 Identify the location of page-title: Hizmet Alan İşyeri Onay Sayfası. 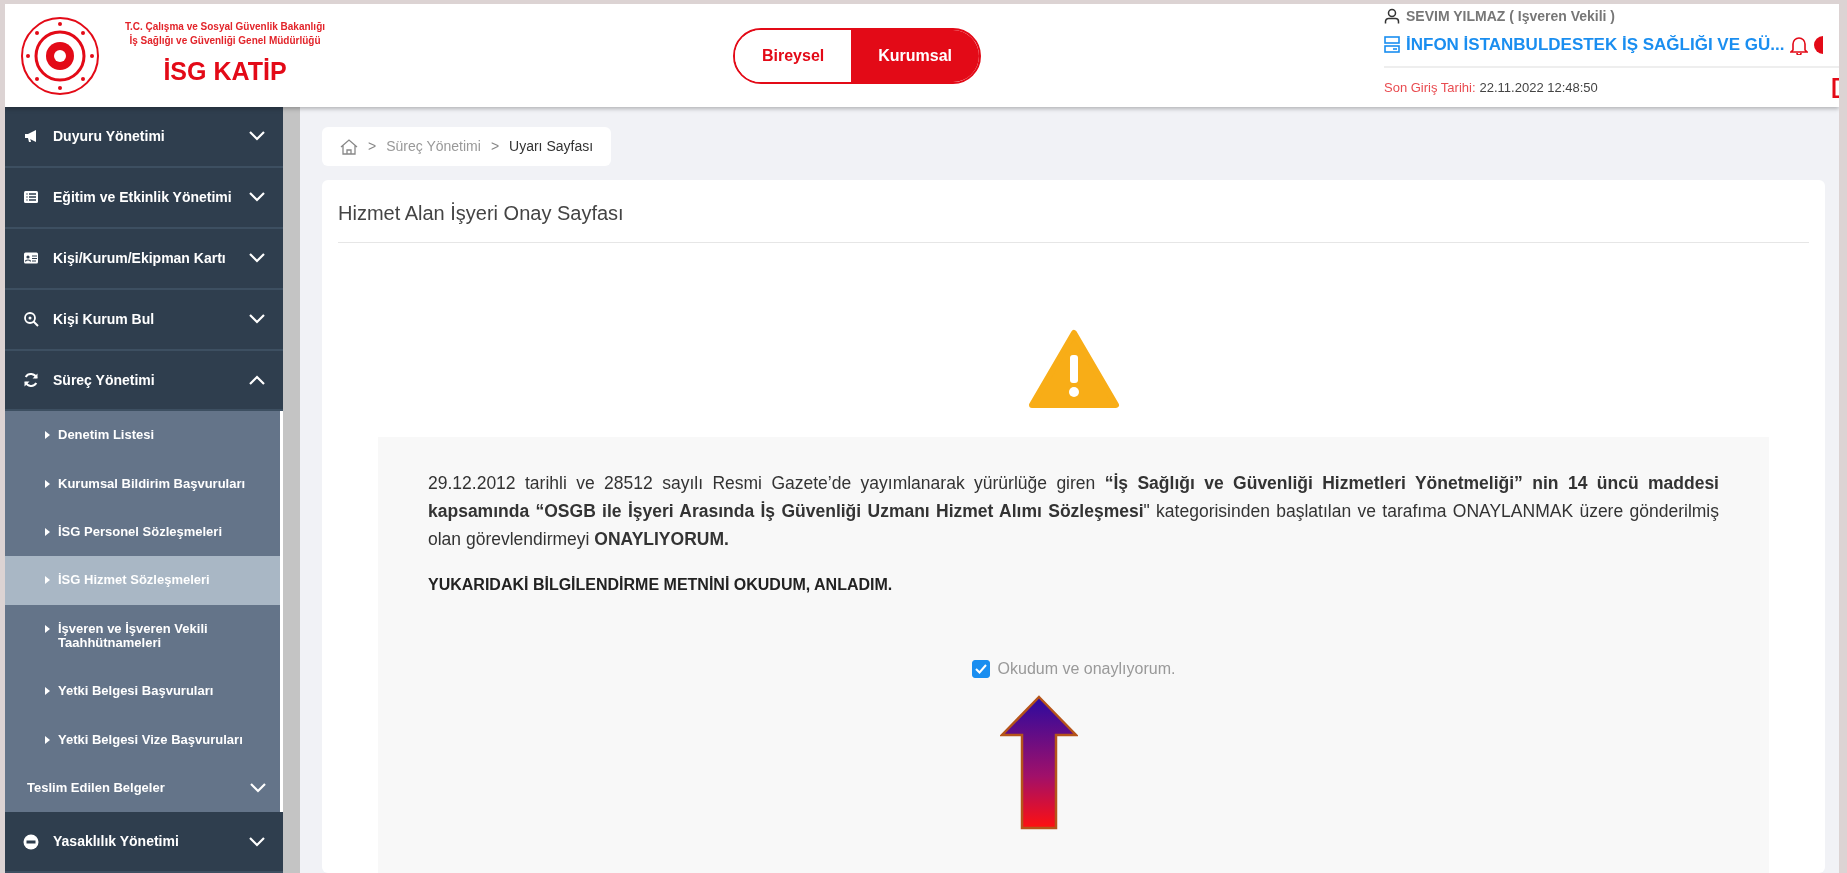
(1073, 211).